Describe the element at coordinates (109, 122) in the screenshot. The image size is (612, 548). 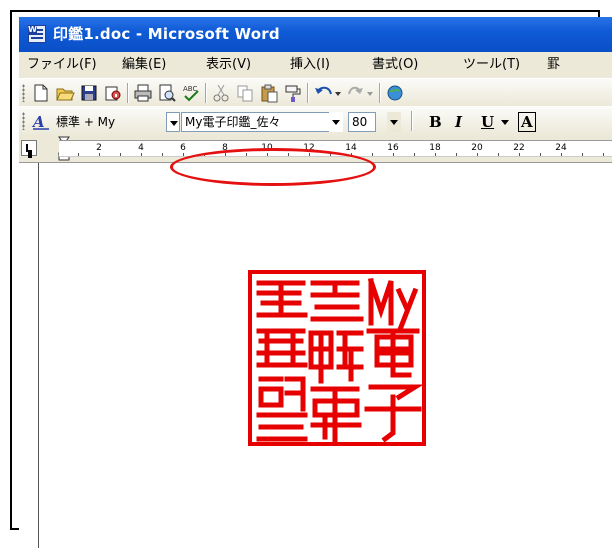
I see `style-combo: 標準 + My` at that location.